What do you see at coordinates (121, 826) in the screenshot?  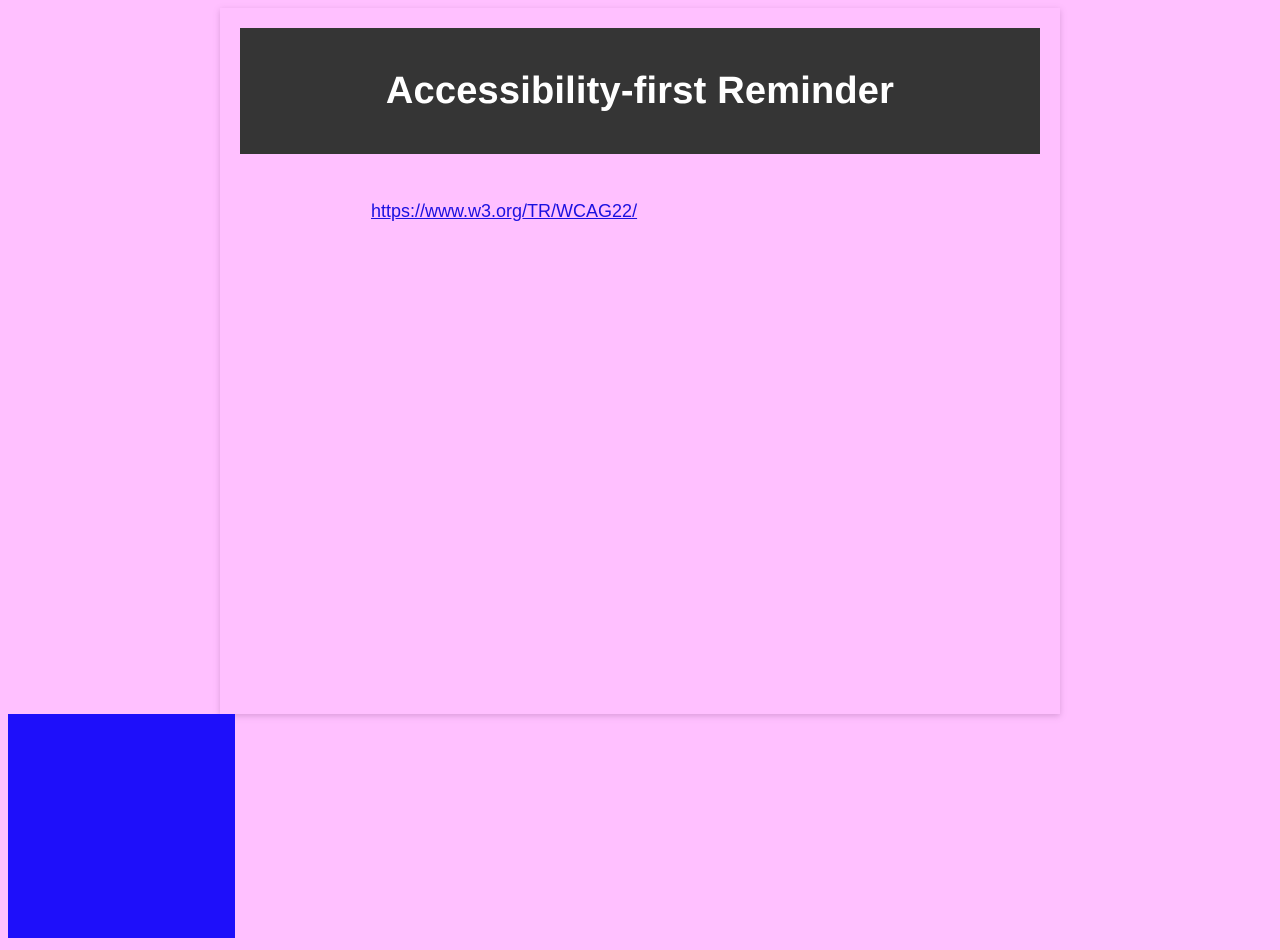 I see `blue-square-block` at bounding box center [121, 826].